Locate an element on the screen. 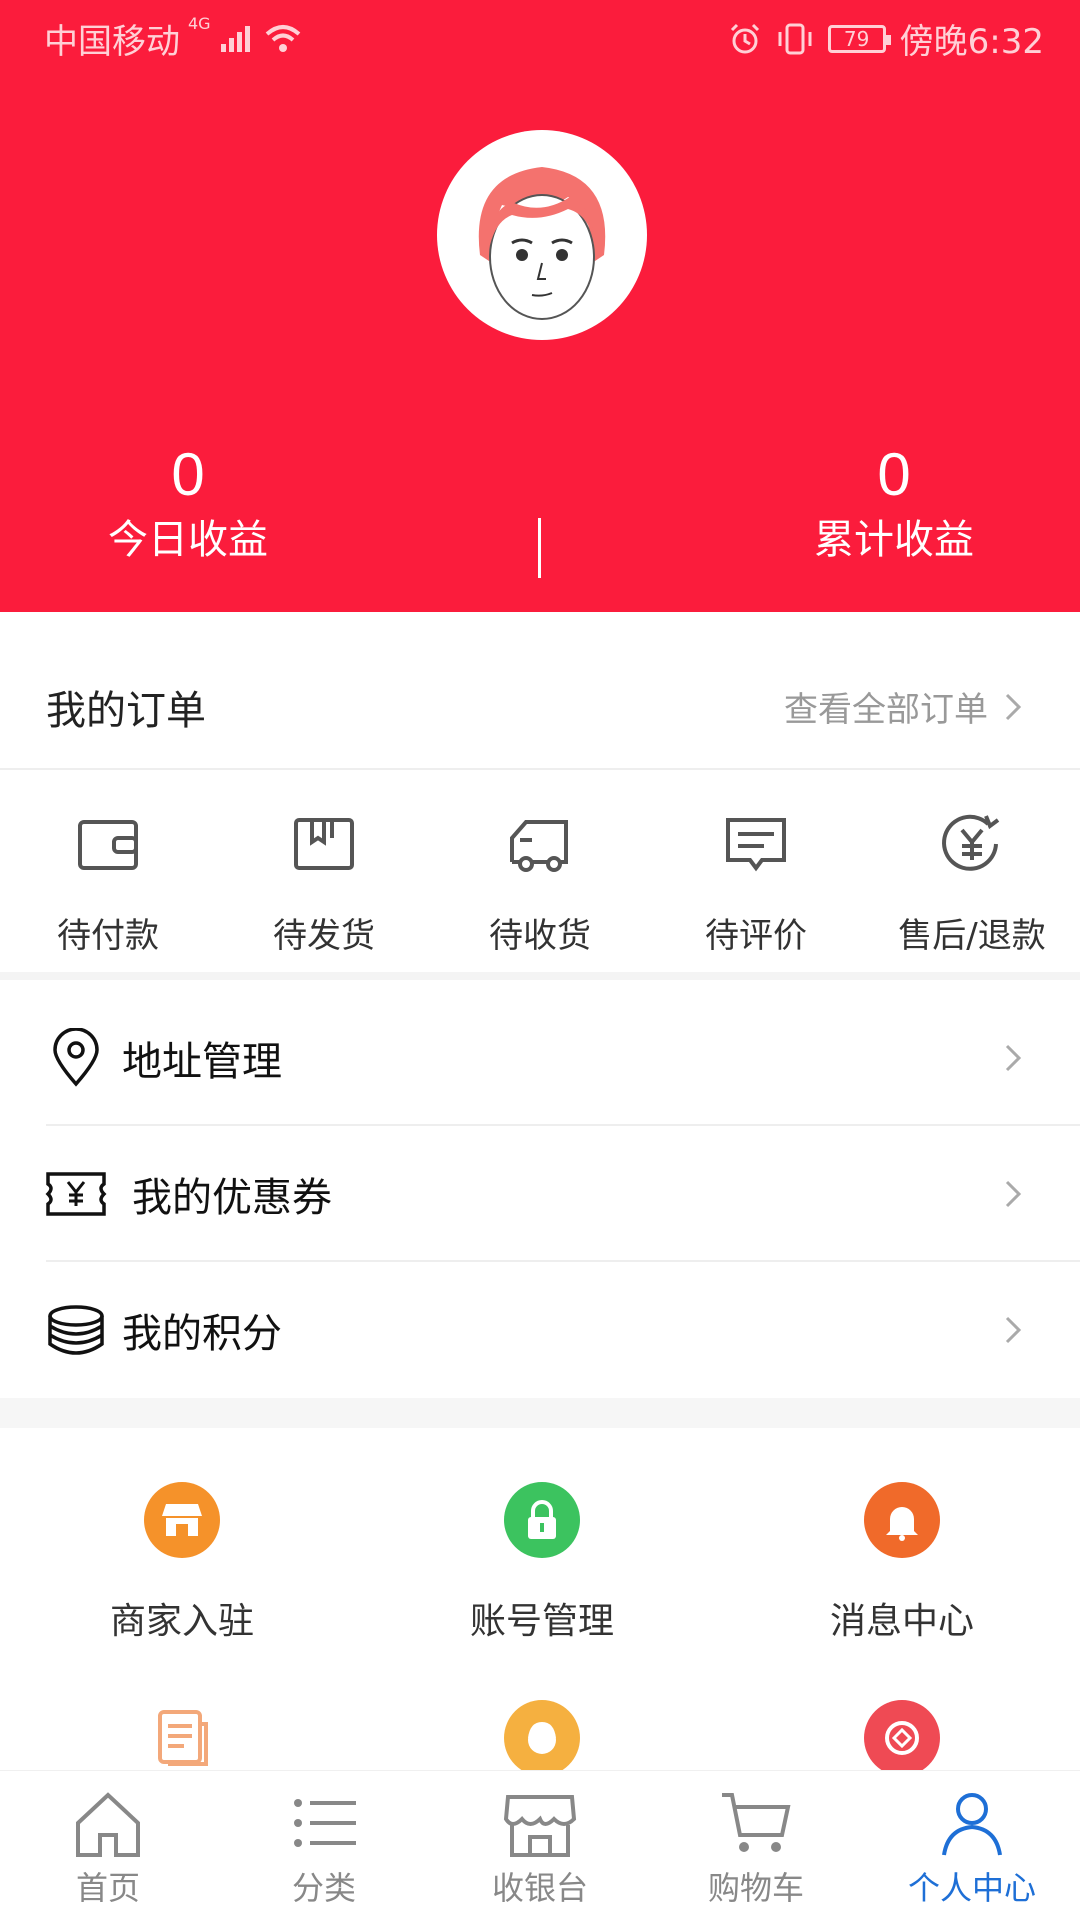 This screenshot has width=1080, height=1920. menu-address-management: 地址管理 is located at coordinates (540, 1058).